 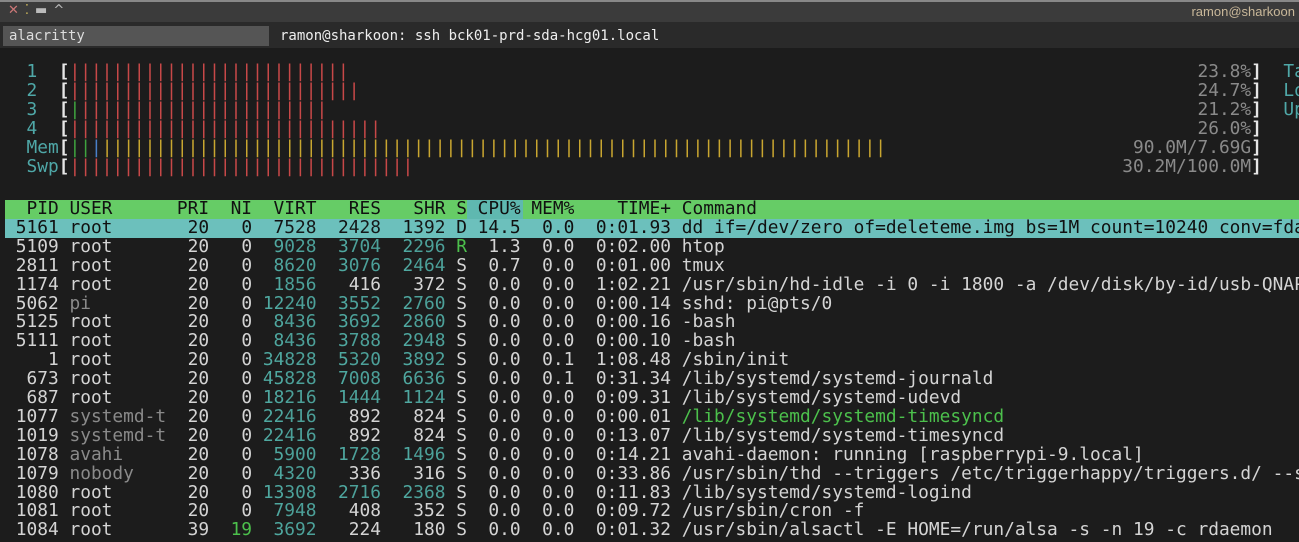 What do you see at coordinates (364, 435) in the screenshot?
I see `cell-res: 892` at bounding box center [364, 435].